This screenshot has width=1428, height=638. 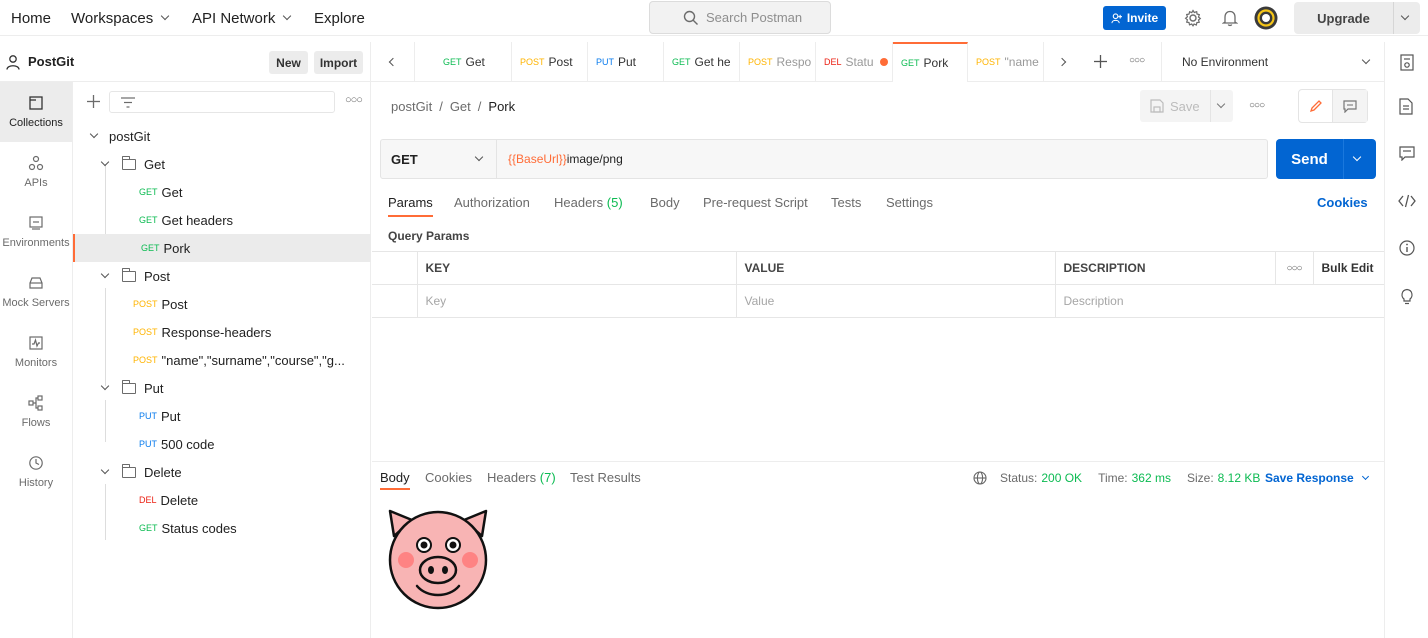 I want to click on api-network-label: API Network, so click(x=234, y=18).